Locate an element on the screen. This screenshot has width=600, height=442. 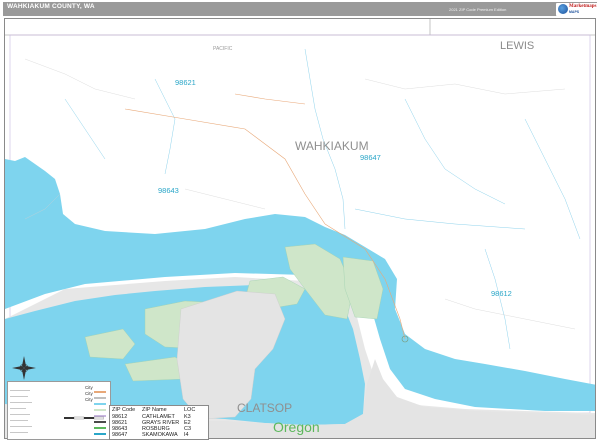
logo-subtext: MAPS is located at coordinates (574, 12).